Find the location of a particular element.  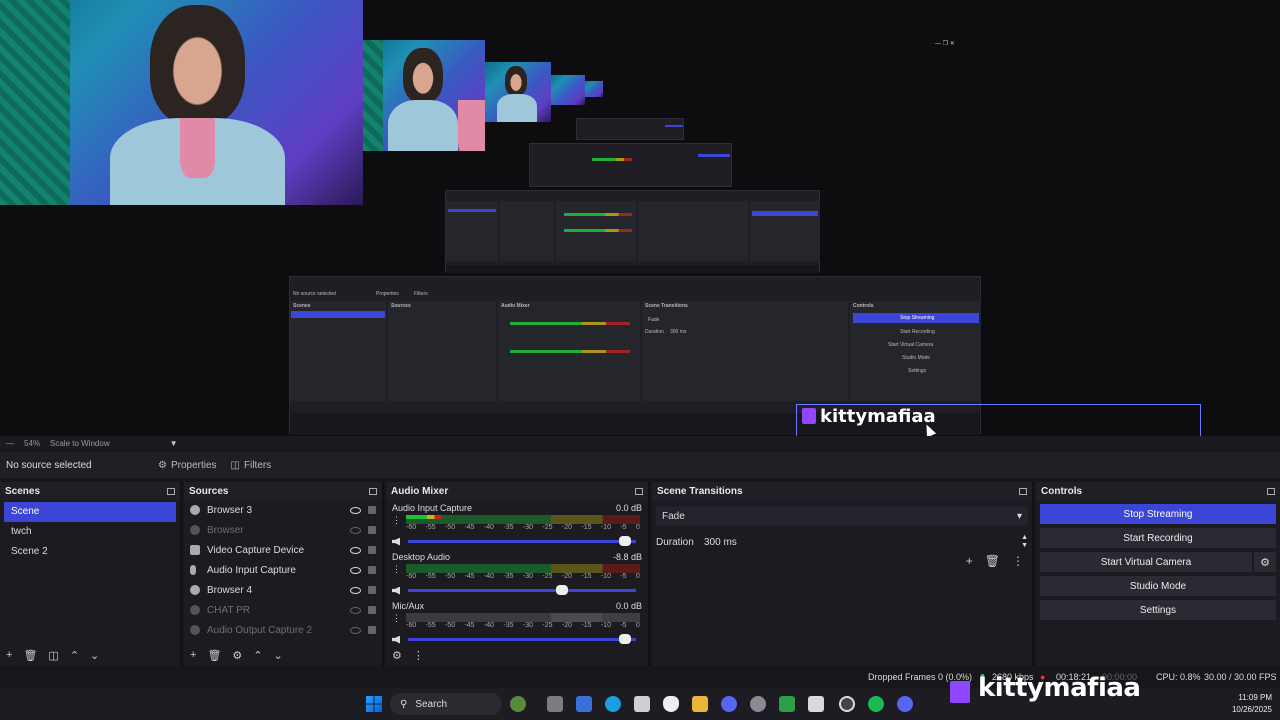

source-item: Video Capture Device is located at coordinates (283, 550).